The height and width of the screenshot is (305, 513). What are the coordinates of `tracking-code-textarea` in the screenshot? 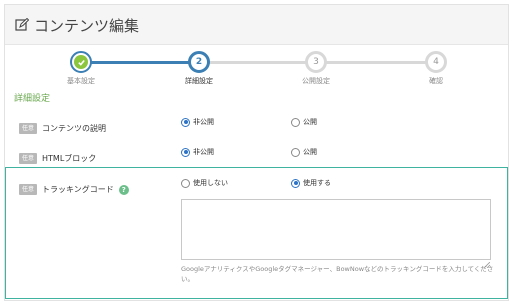 It's located at (336, 229).